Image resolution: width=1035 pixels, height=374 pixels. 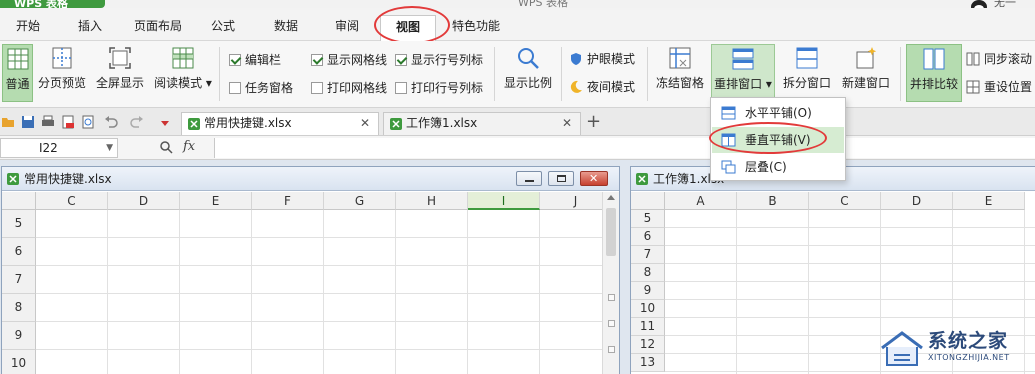 What do you see at coordinates (248, 123) in the screenshot?
I see `doc-tab-label: 常用快捷键.xlsx` at bounding box center [248, 123].